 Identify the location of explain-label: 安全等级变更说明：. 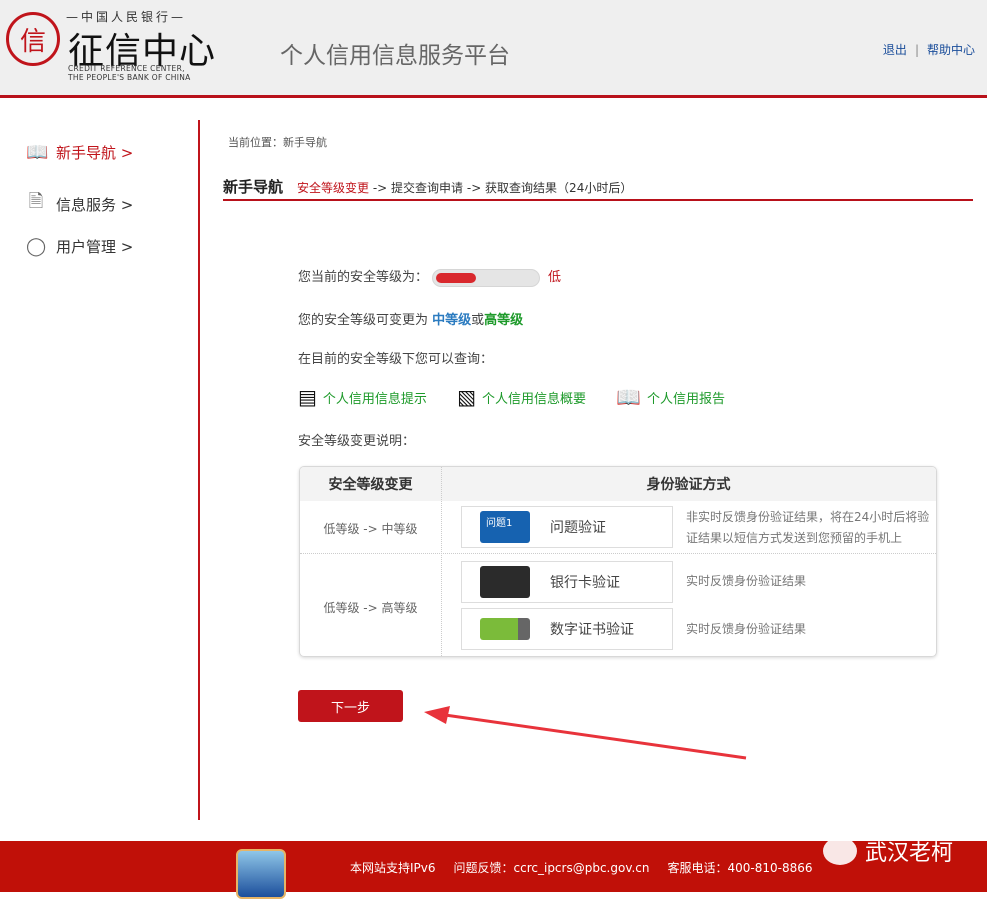
(357, 441).